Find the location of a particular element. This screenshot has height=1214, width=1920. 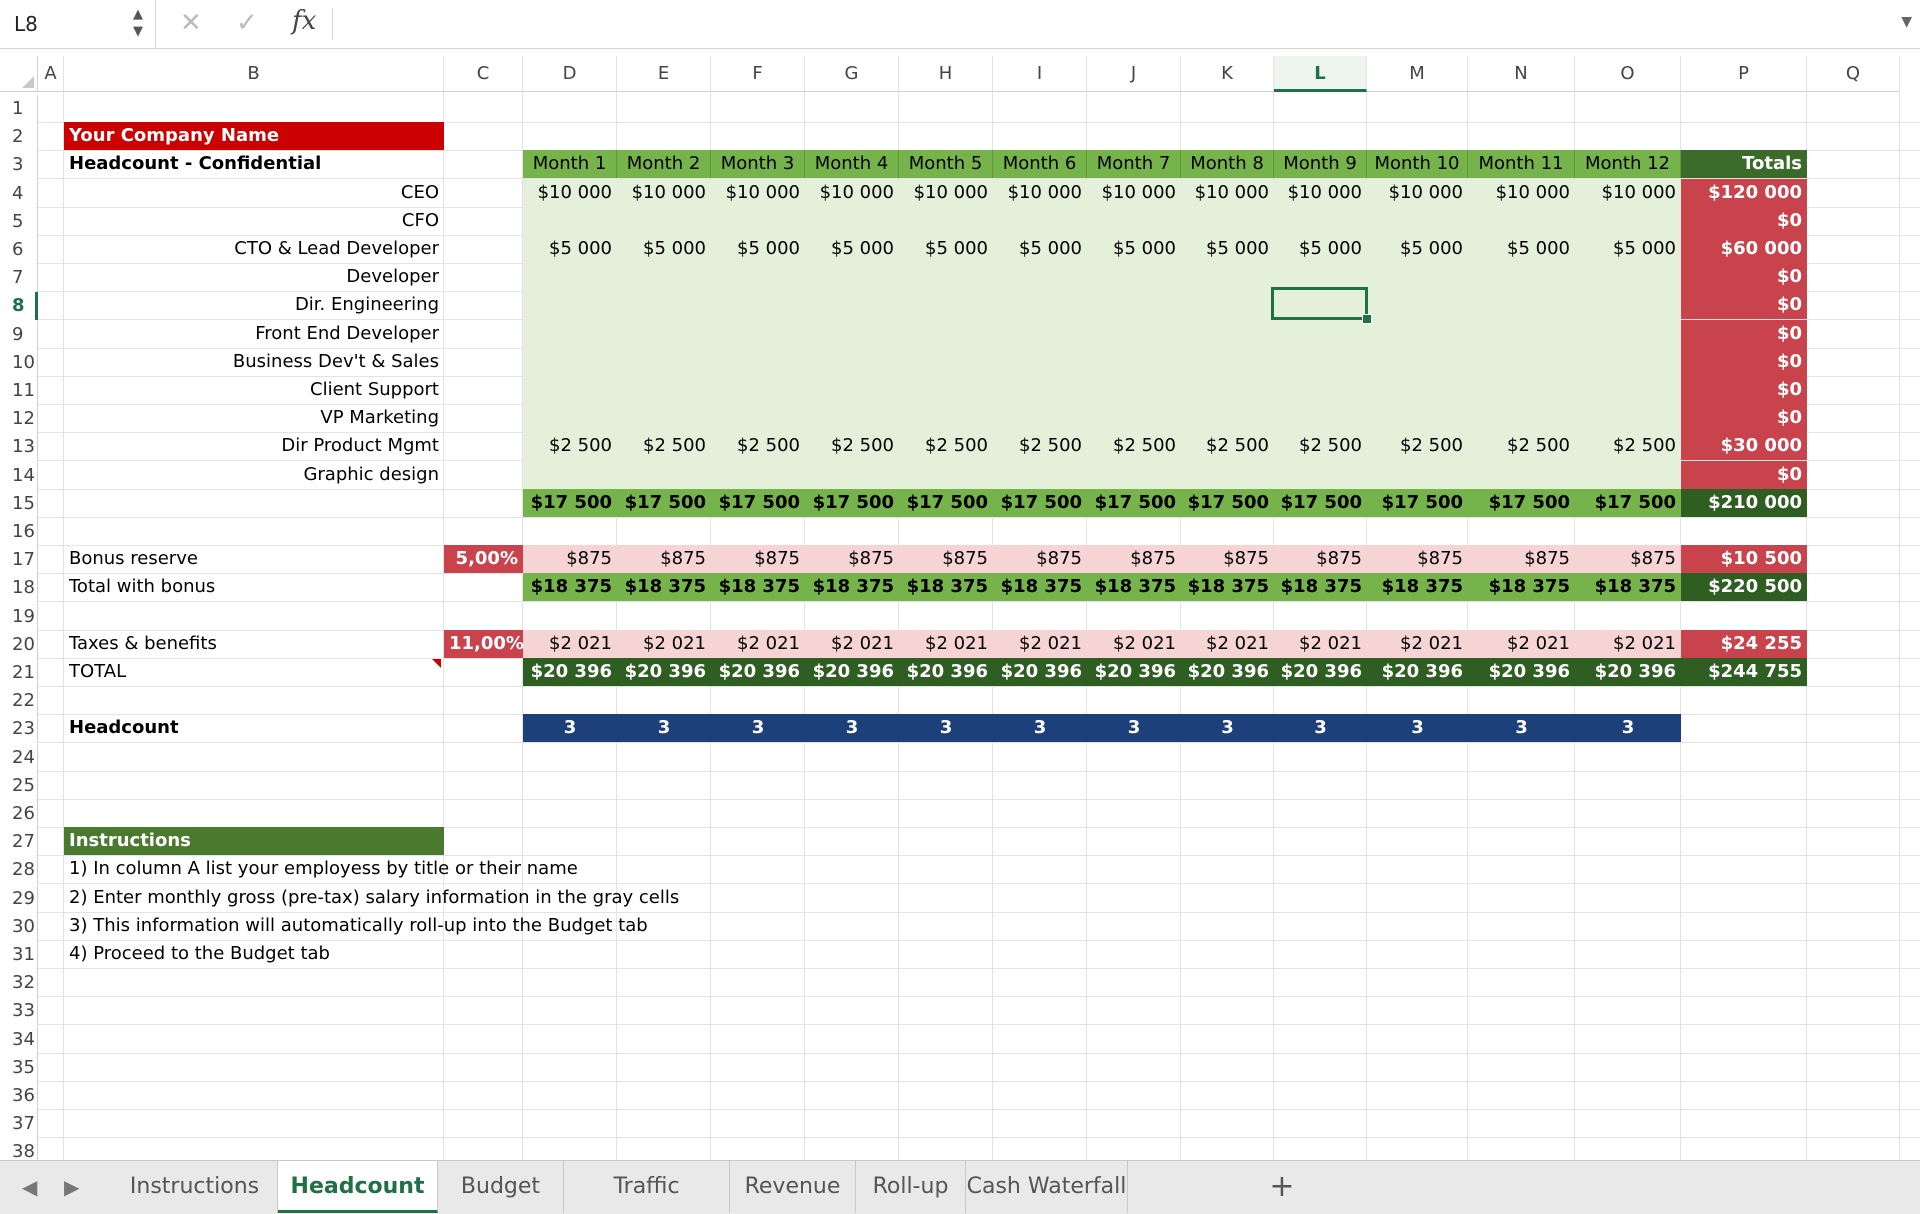

company-name-cell: Your Company Name is located at coordinates (254, 136).